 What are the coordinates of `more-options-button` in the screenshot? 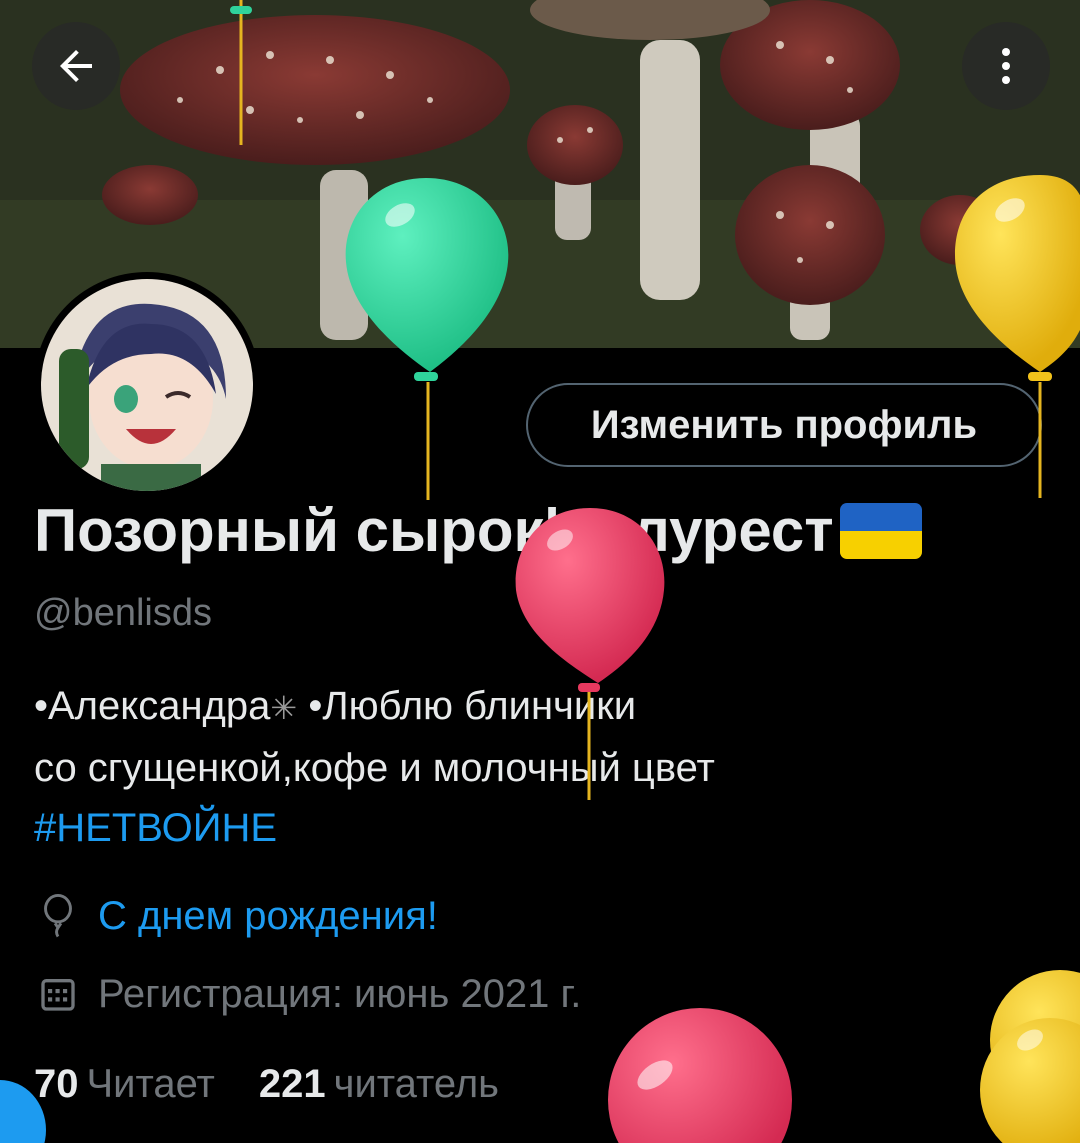 It's located at (1006, 66).